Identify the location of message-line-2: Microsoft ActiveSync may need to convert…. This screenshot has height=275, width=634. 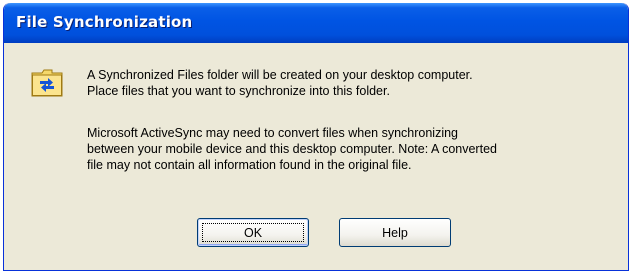
(292, 149).